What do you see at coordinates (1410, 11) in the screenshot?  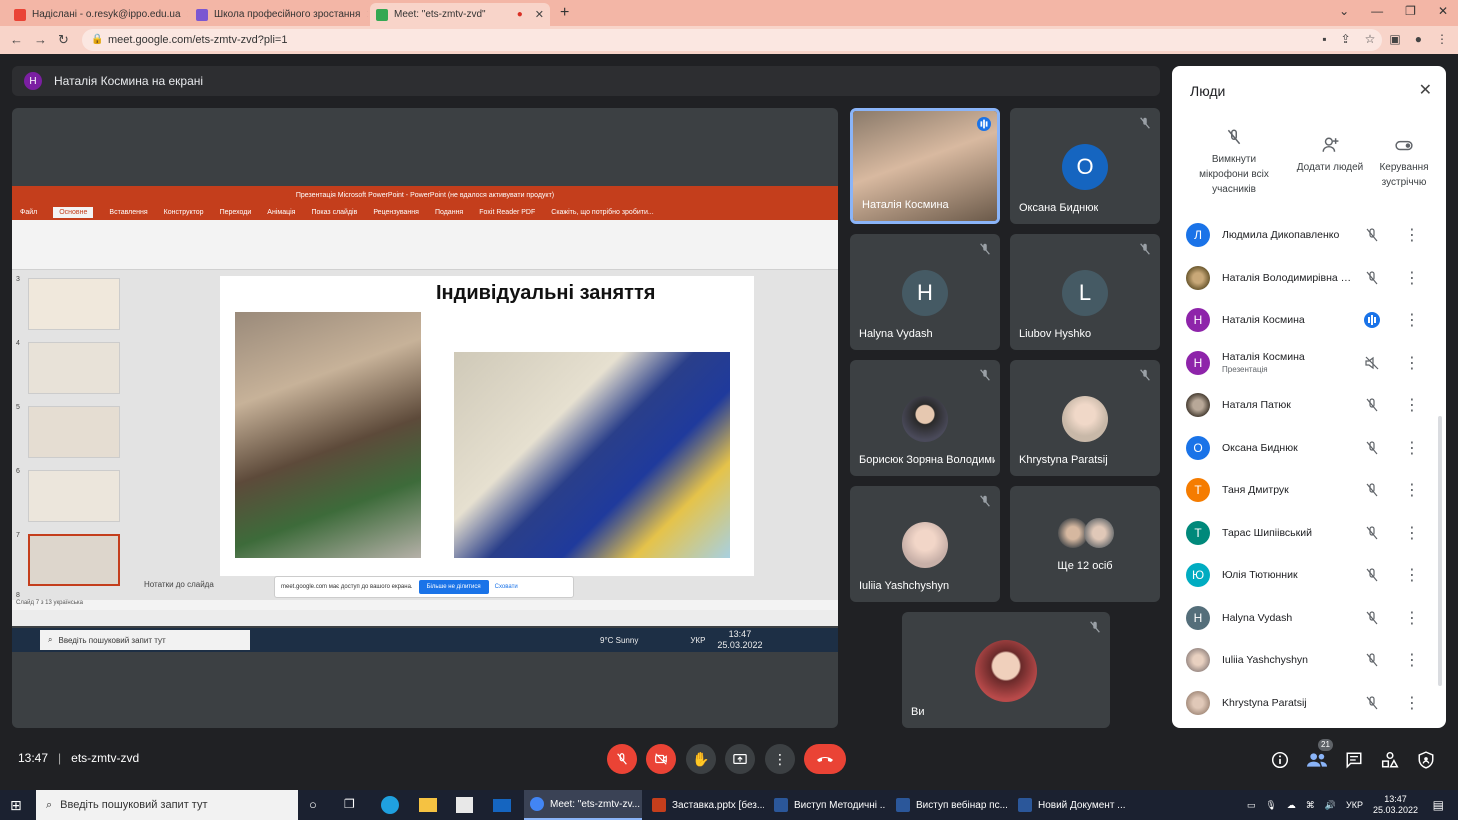 I see `restore-icon: ❐` at bounding box center [1410, 11].